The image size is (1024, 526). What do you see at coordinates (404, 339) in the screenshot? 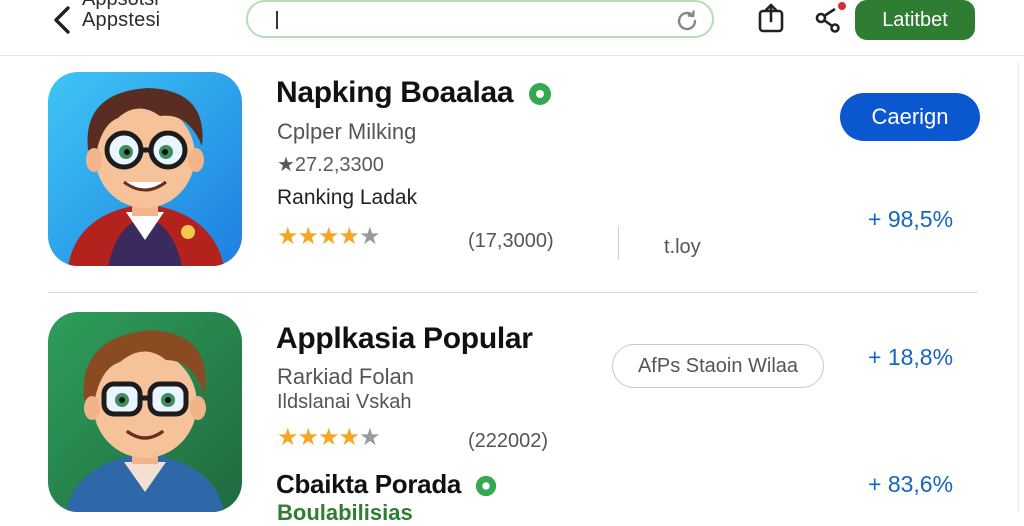
I see `app-name-2: Applkasia Popular` at bounding box center [404, 339].